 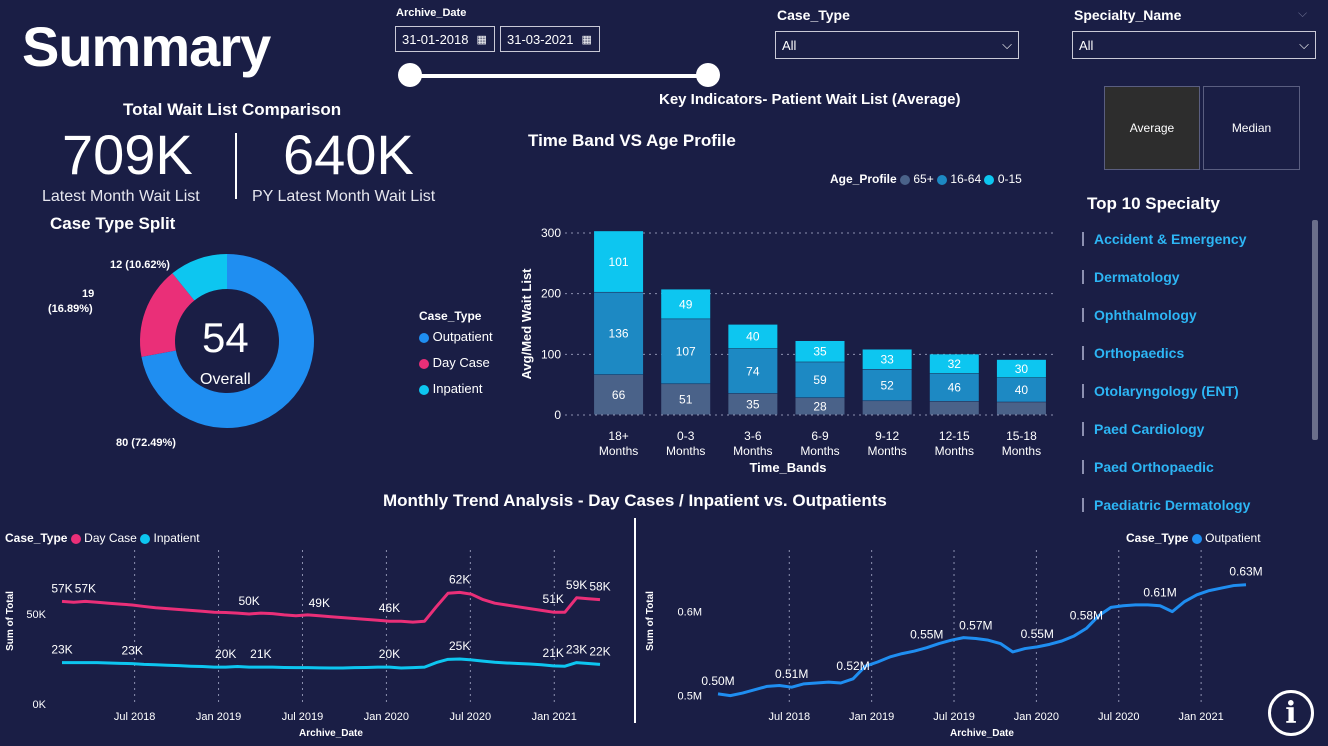 I want to click on legend-item: Day Case, so click(x=456, y=362).